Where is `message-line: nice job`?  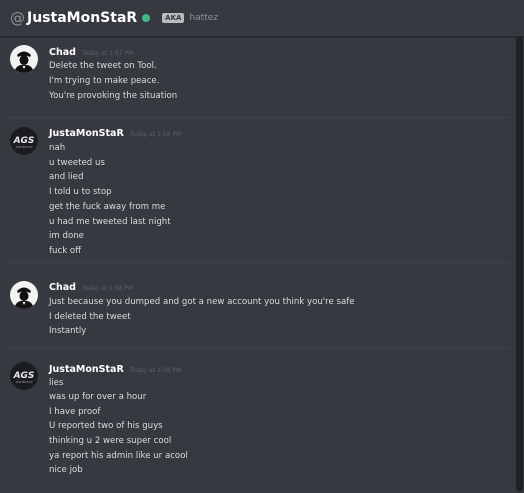
message-line: nice job is located at coordinates (66, 470).